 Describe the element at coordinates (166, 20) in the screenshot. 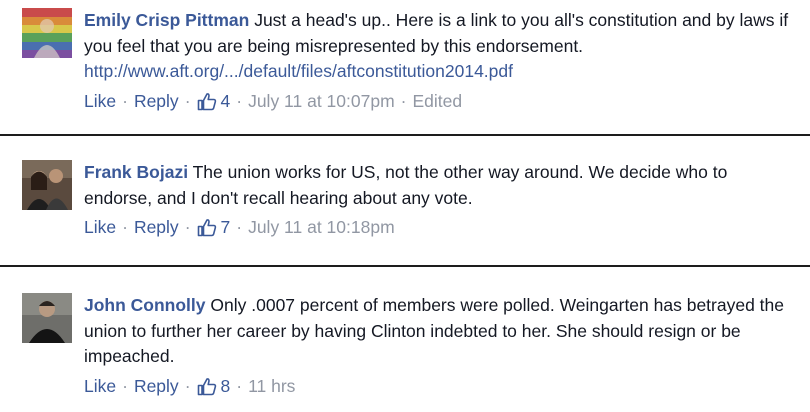

I see `author-name: Emily Crisp Pittman` at that location.